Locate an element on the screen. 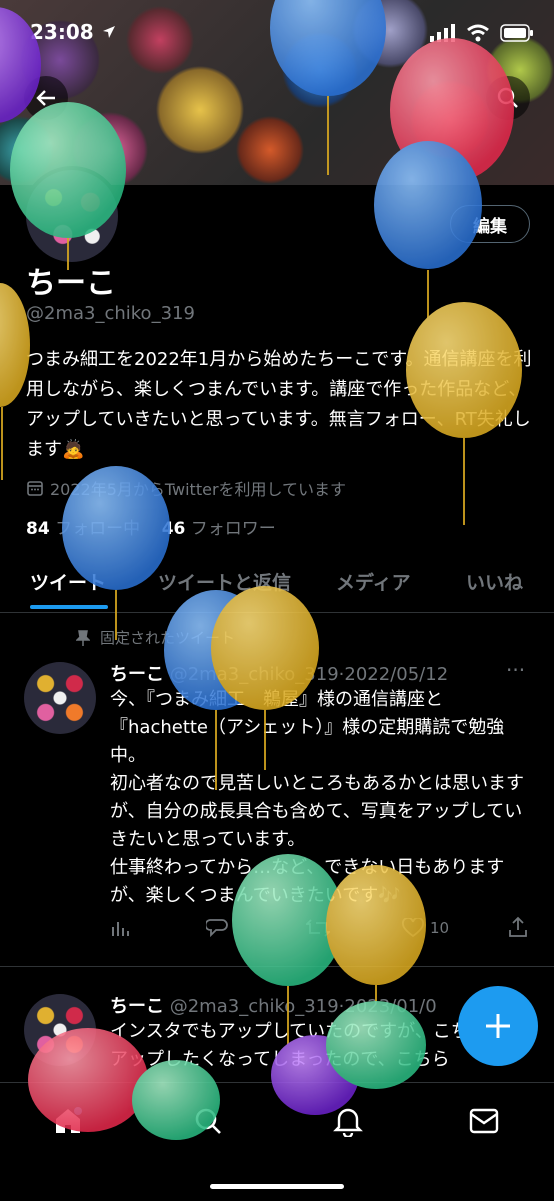  more-icon: ··· is located at coordinates (516, 670).